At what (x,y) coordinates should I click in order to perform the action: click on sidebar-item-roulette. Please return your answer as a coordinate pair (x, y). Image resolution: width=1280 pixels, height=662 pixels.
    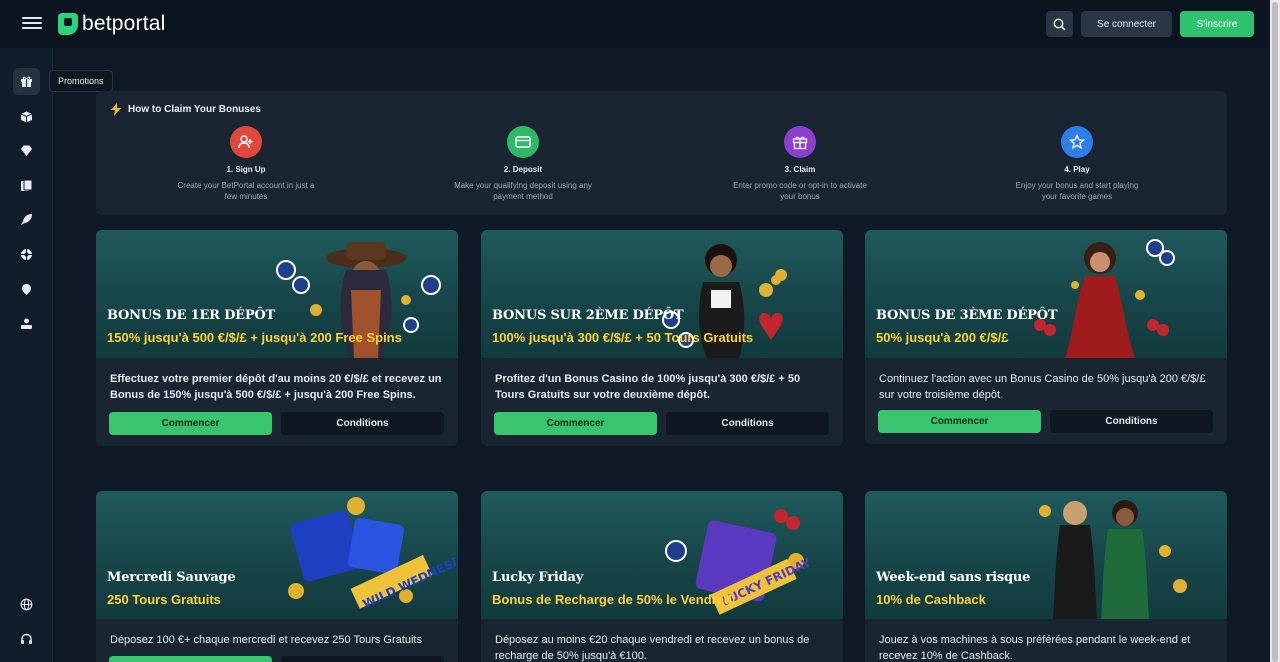
    Looking at the image, I should click on (26, 254).